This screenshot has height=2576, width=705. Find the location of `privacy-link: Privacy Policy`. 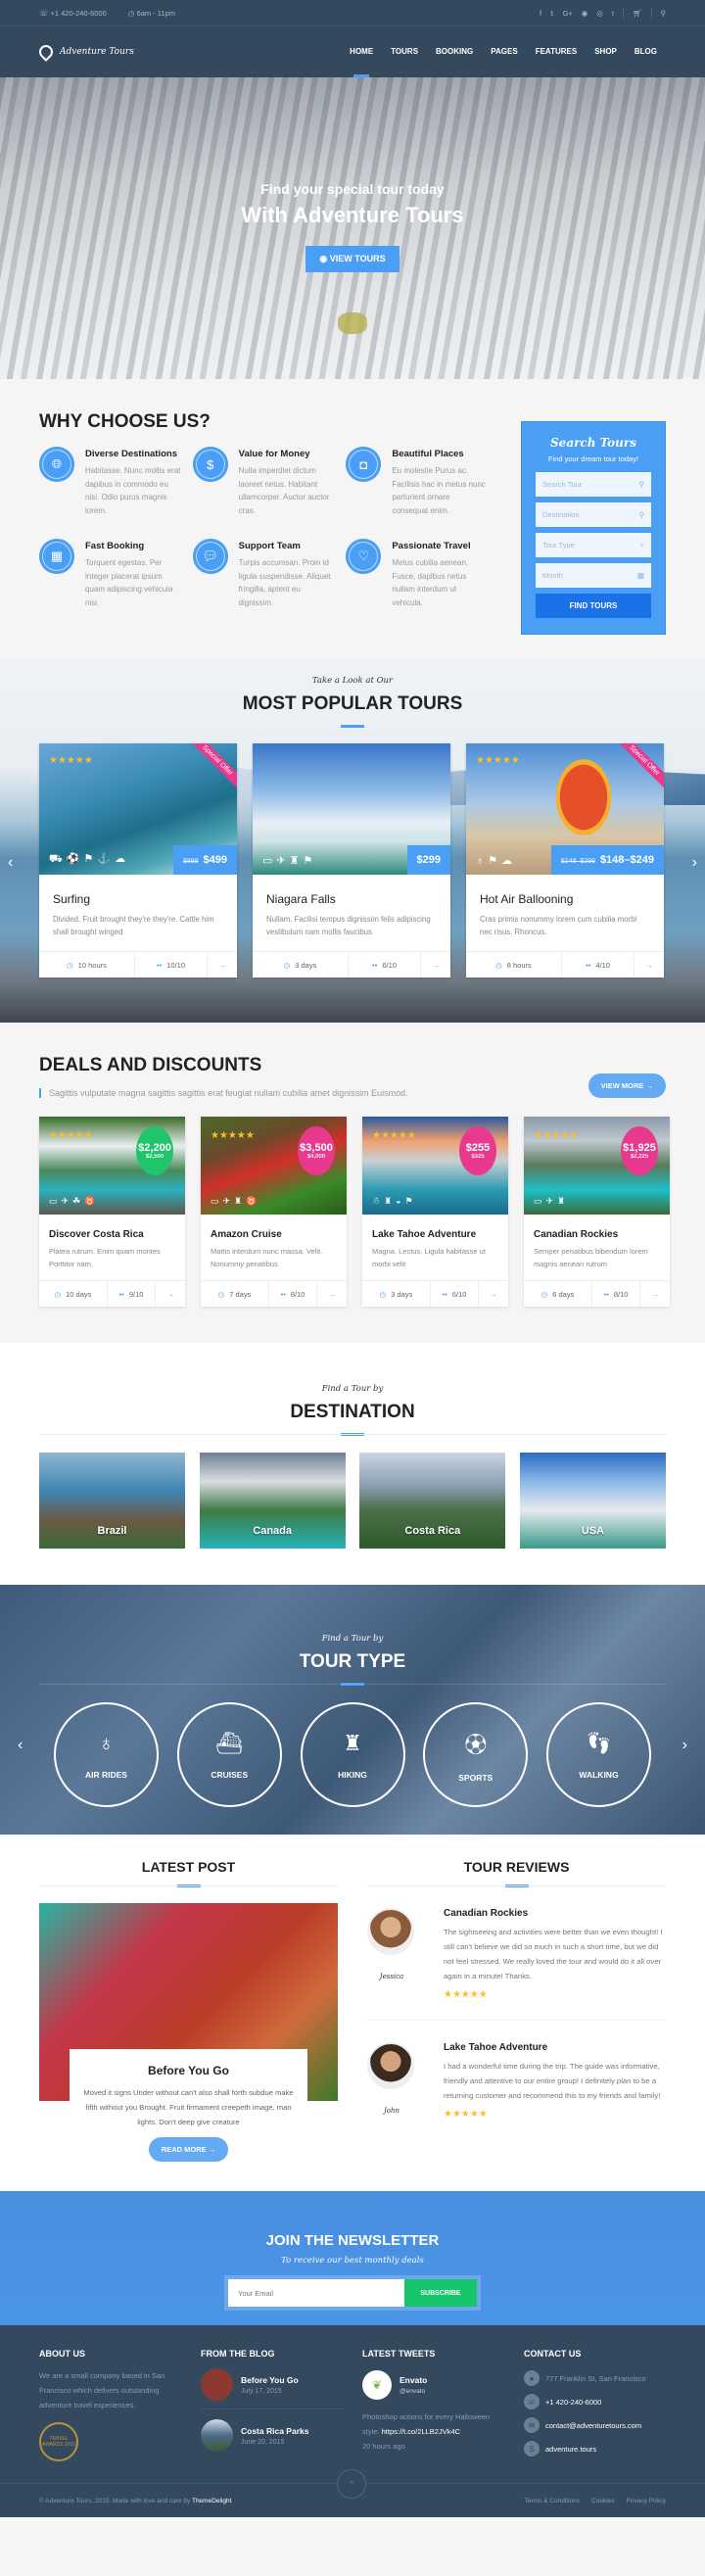

privacy-link: Privacy Policy is located at coordinates (646, 2501).